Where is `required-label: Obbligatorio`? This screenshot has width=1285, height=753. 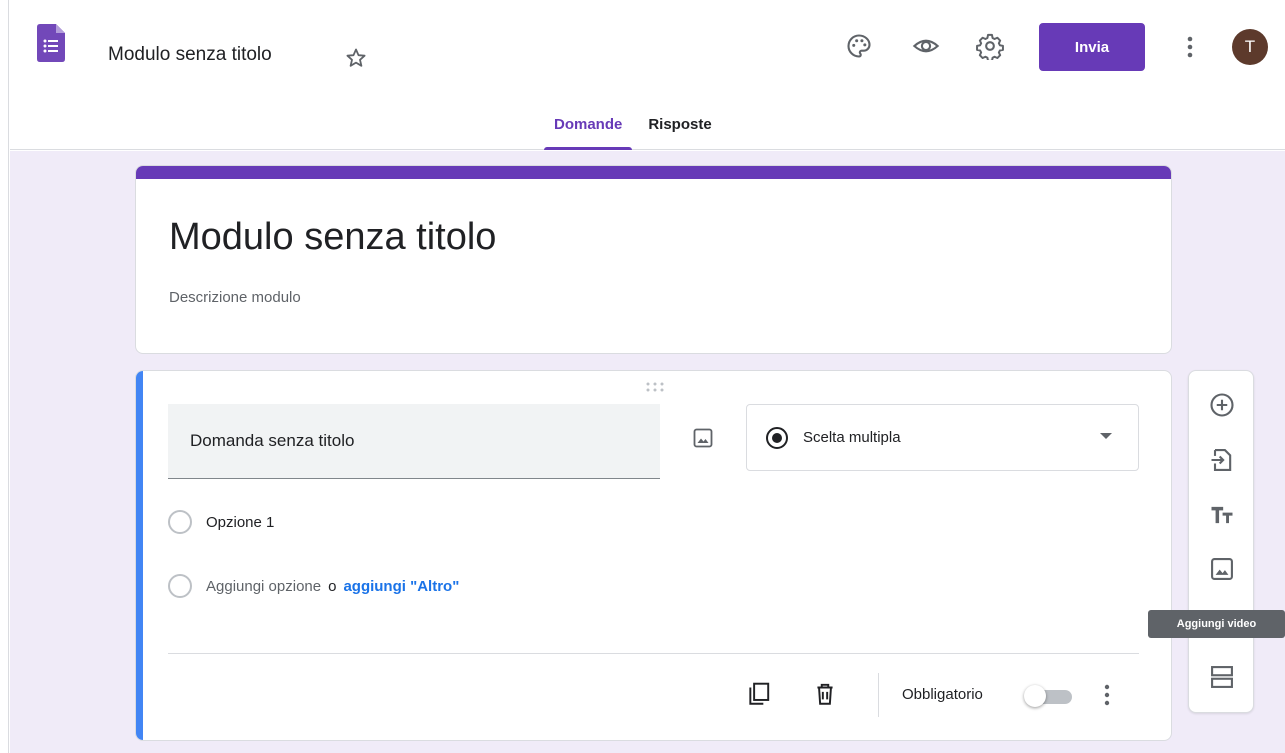
required-label: Obbligatorio is located at coordinates (942, 694).